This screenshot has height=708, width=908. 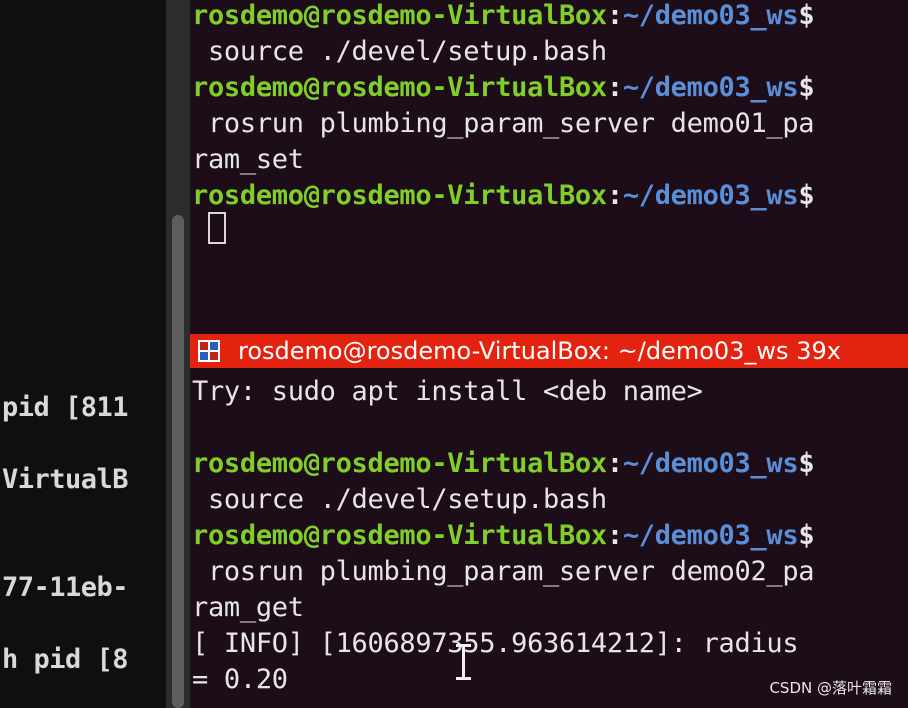 I want to click on scrollbar-thumb, so click(x=178, y=461).